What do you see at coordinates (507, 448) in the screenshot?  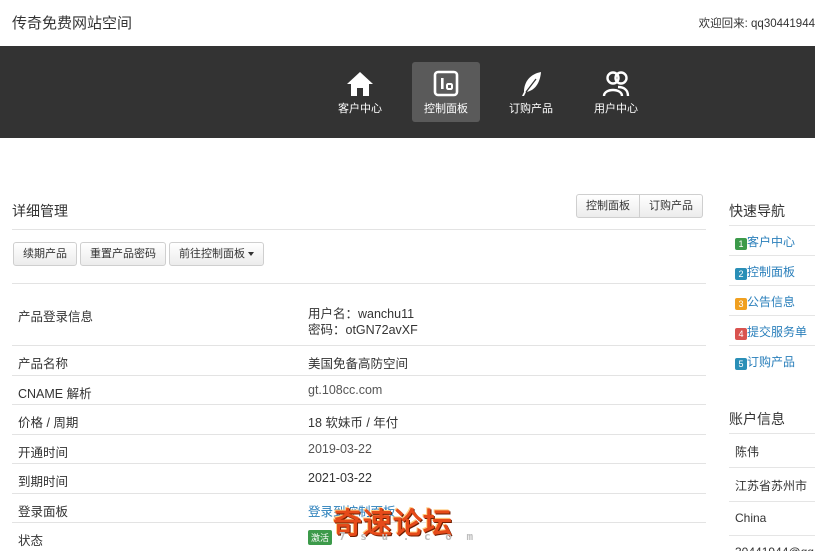 I see `row-value: 2019-03-22` at bounding box center [507, 448].